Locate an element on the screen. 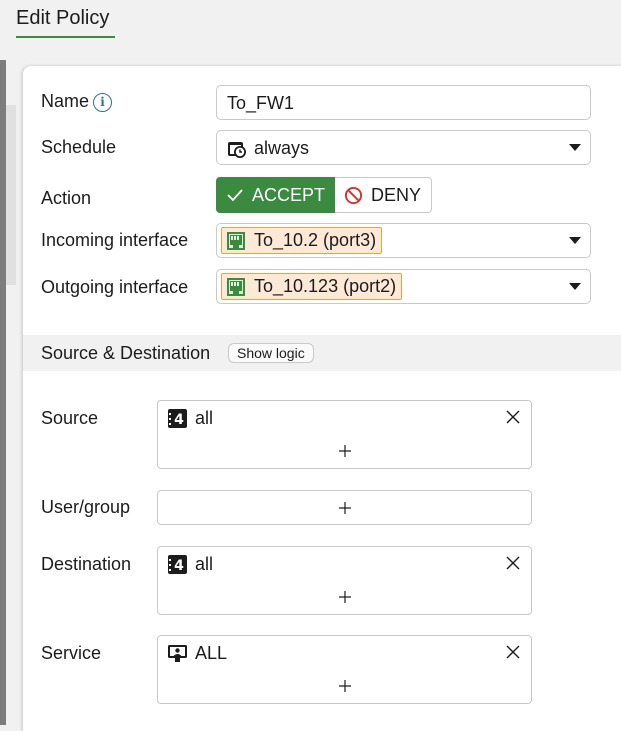  name-label-text: Name is located at coordinates (65, 101).